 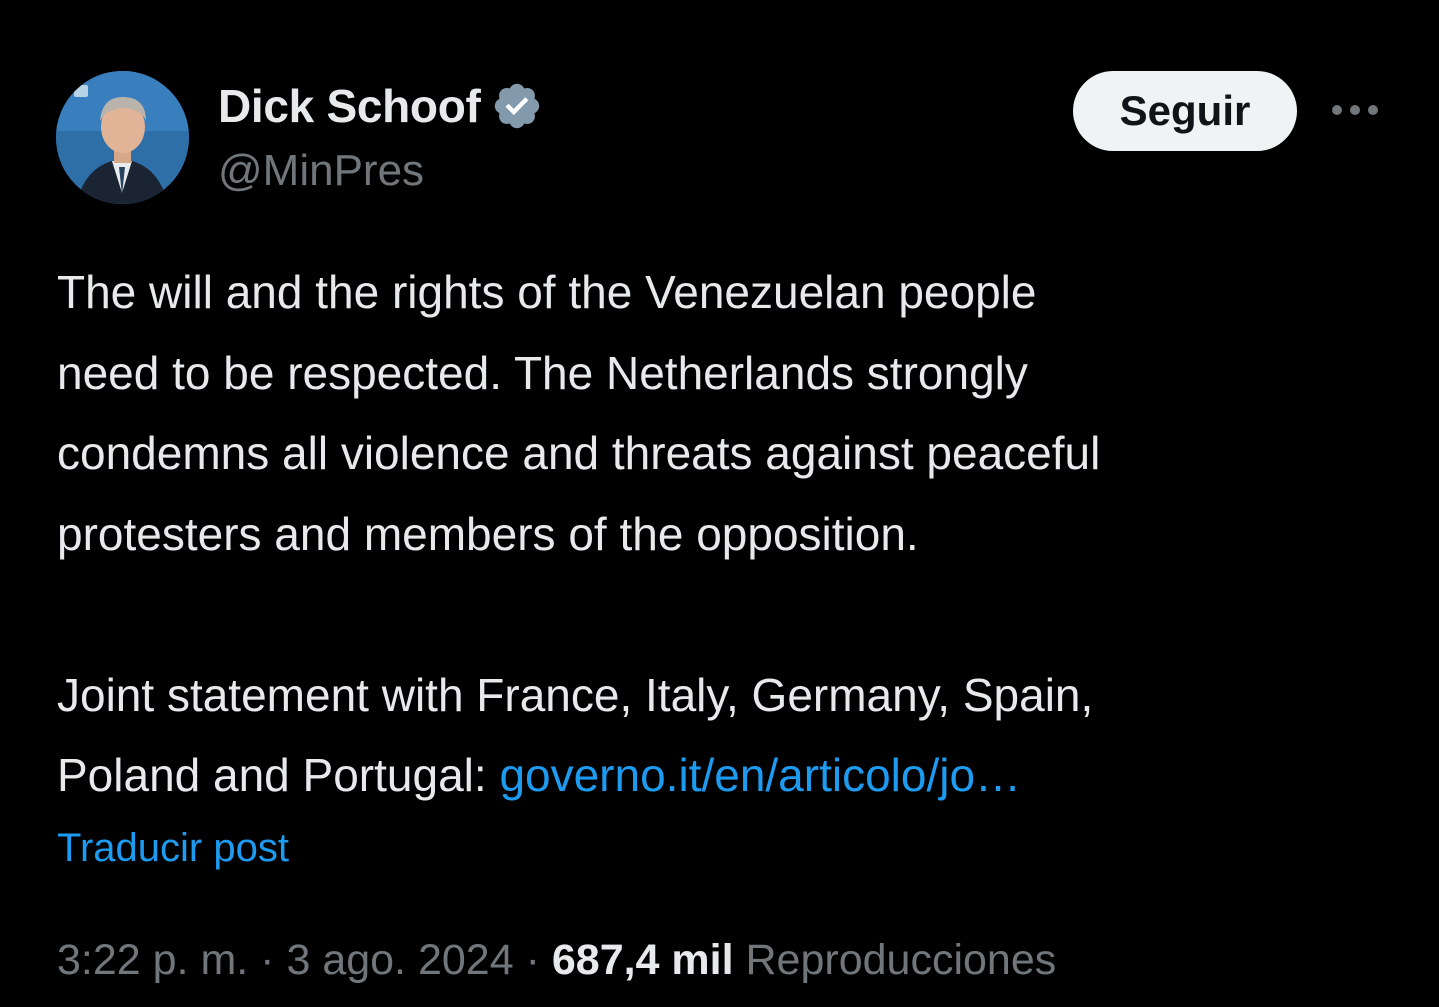 I want to click on statement-prefix: Poland and Portugal:, so click(x=278, y=775).